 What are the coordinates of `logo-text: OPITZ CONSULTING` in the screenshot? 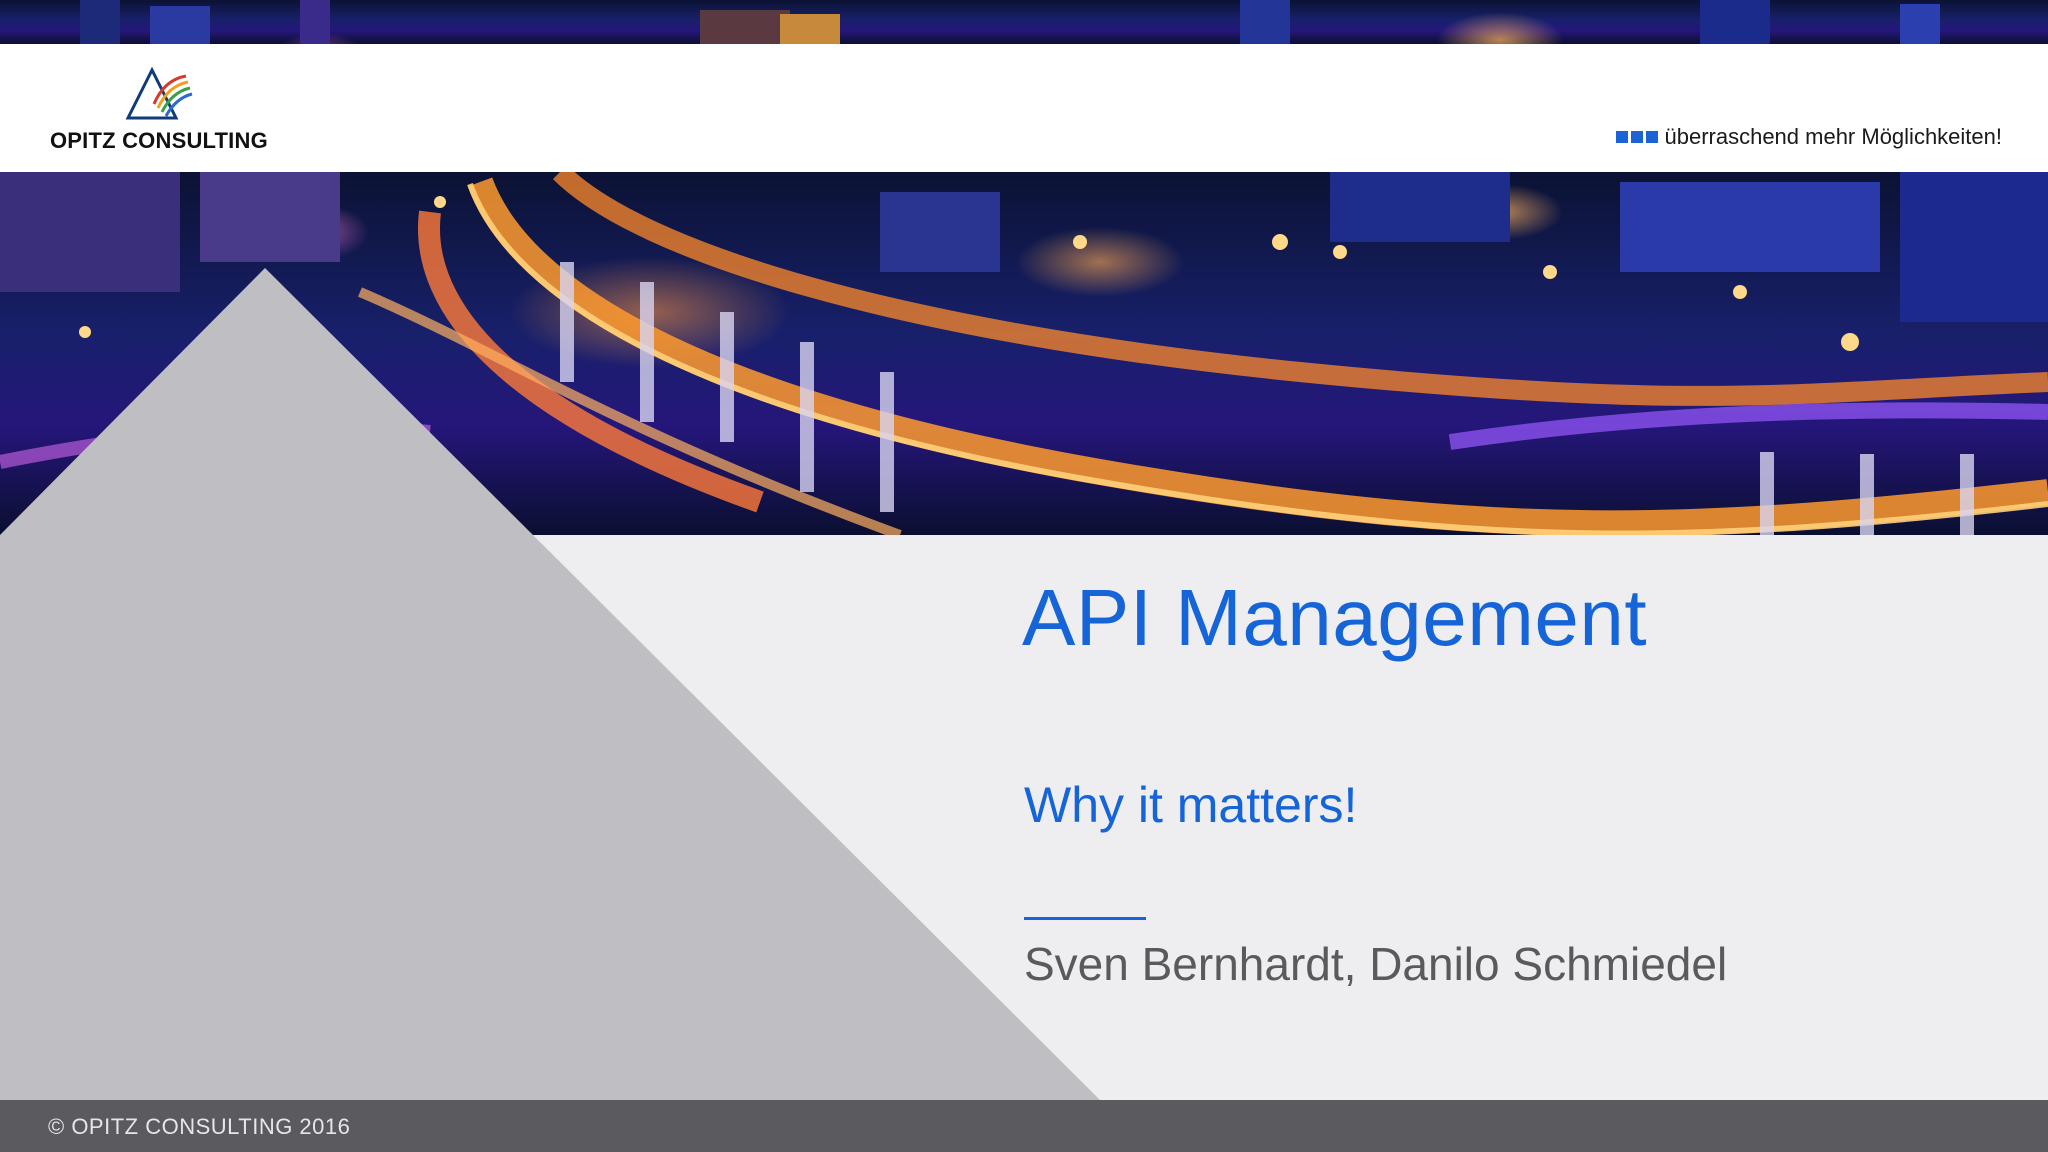 It's located at (159, 140).